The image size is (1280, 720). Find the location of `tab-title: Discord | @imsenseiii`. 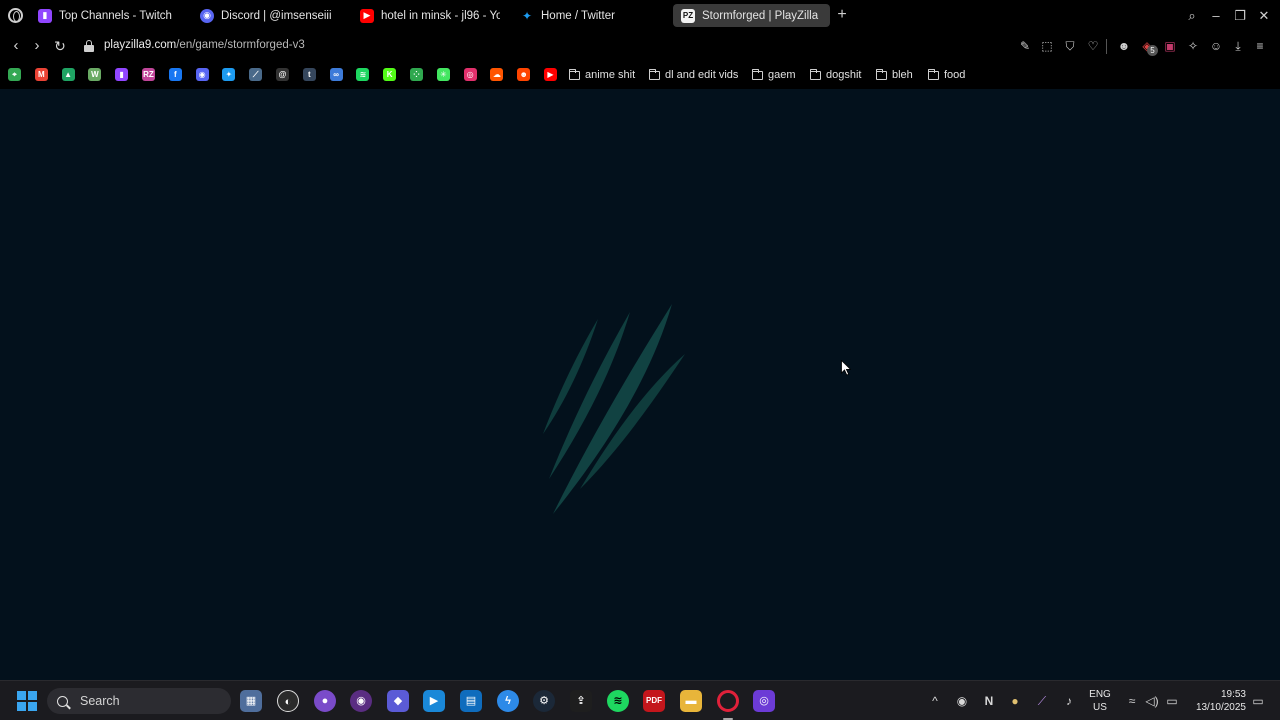

tab-title: Discord | @imsenseiii is located at coordinates (276, 15).